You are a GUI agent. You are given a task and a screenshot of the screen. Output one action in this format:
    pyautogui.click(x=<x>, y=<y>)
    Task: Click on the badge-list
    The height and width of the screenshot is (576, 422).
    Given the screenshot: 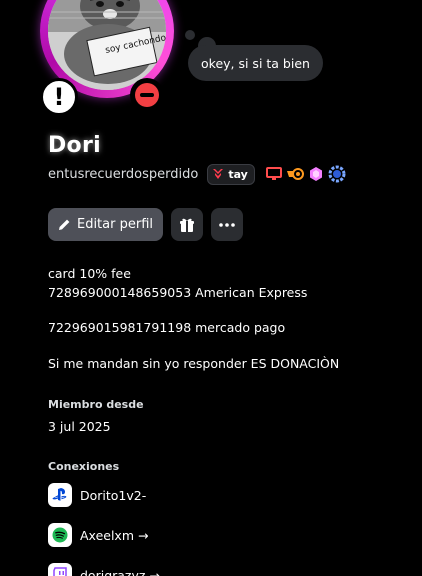 What is the action you would take?
    pyautogui.click(x=305, y=174)
    